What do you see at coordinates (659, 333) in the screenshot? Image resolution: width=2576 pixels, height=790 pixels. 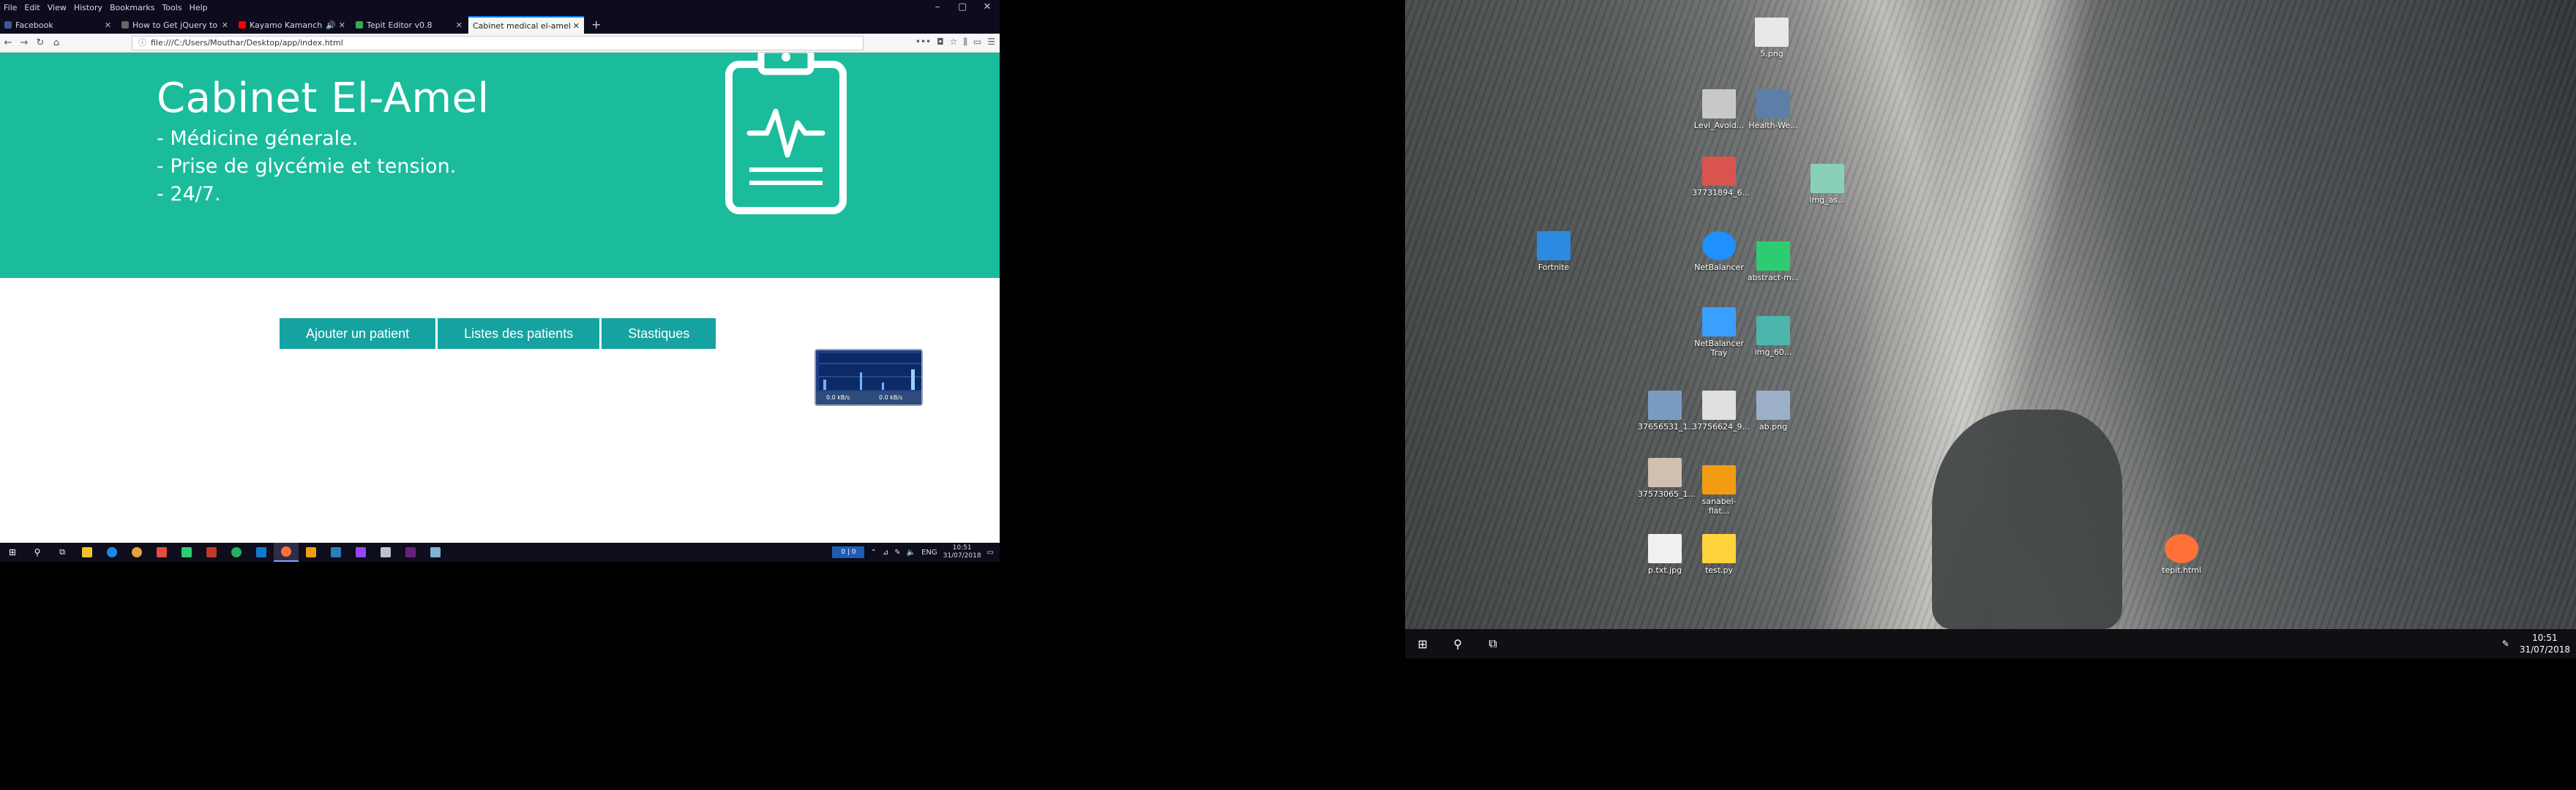 I see `statistics-button: Stastiques` at bounding box center [659, 333].